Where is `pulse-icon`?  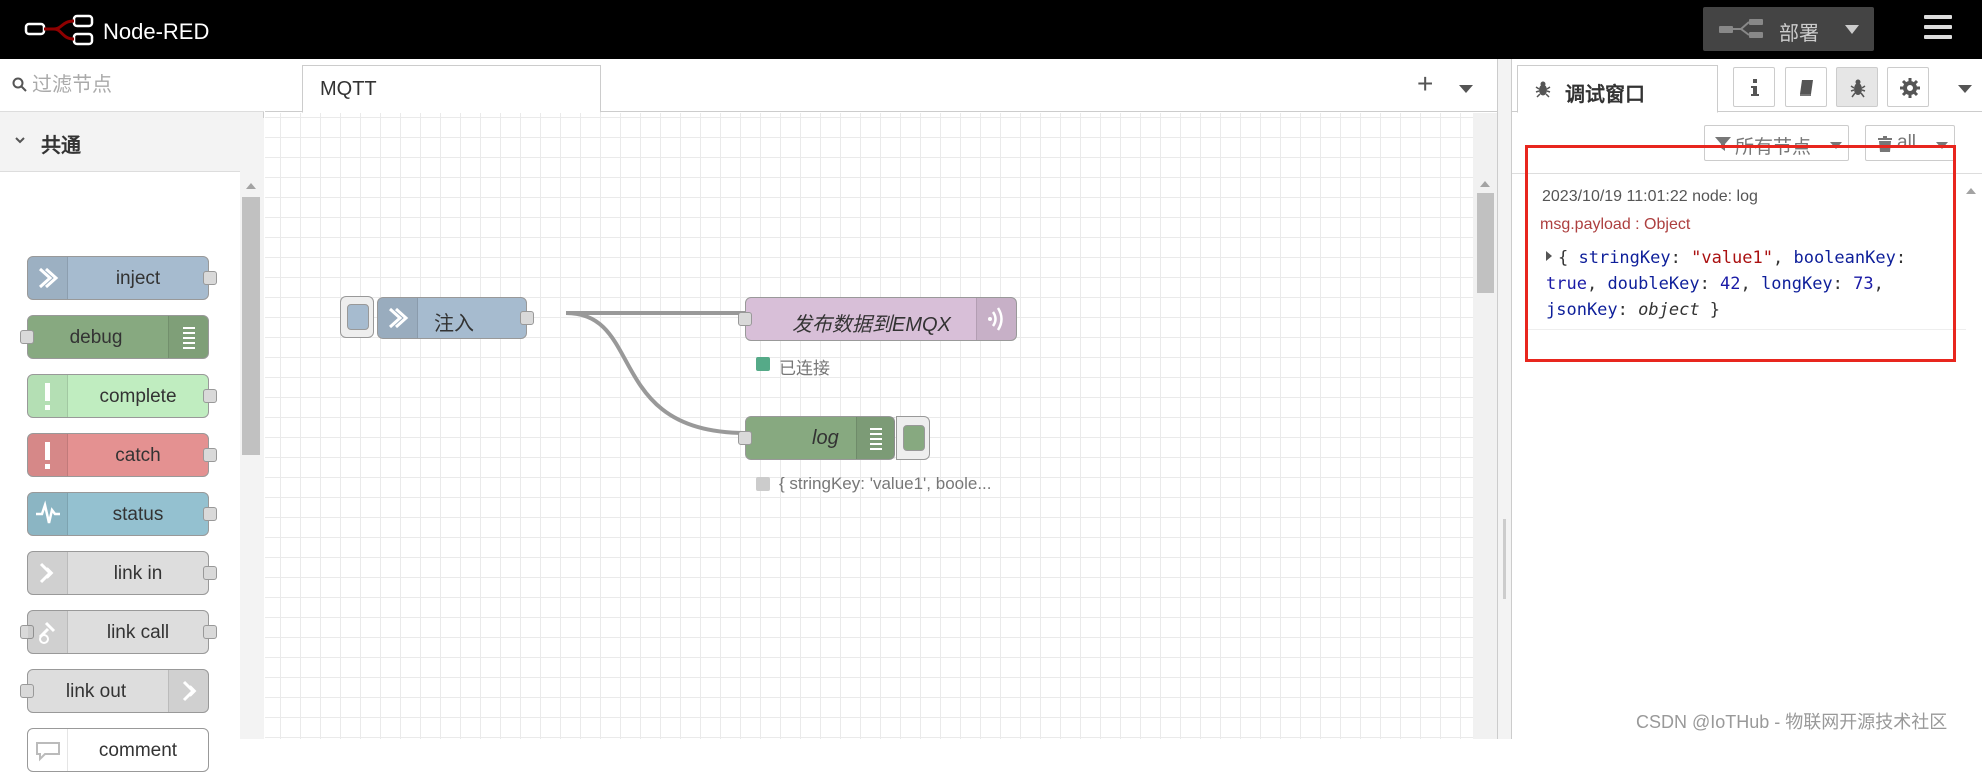
pulse-icon is located at coordinates (48, 514).